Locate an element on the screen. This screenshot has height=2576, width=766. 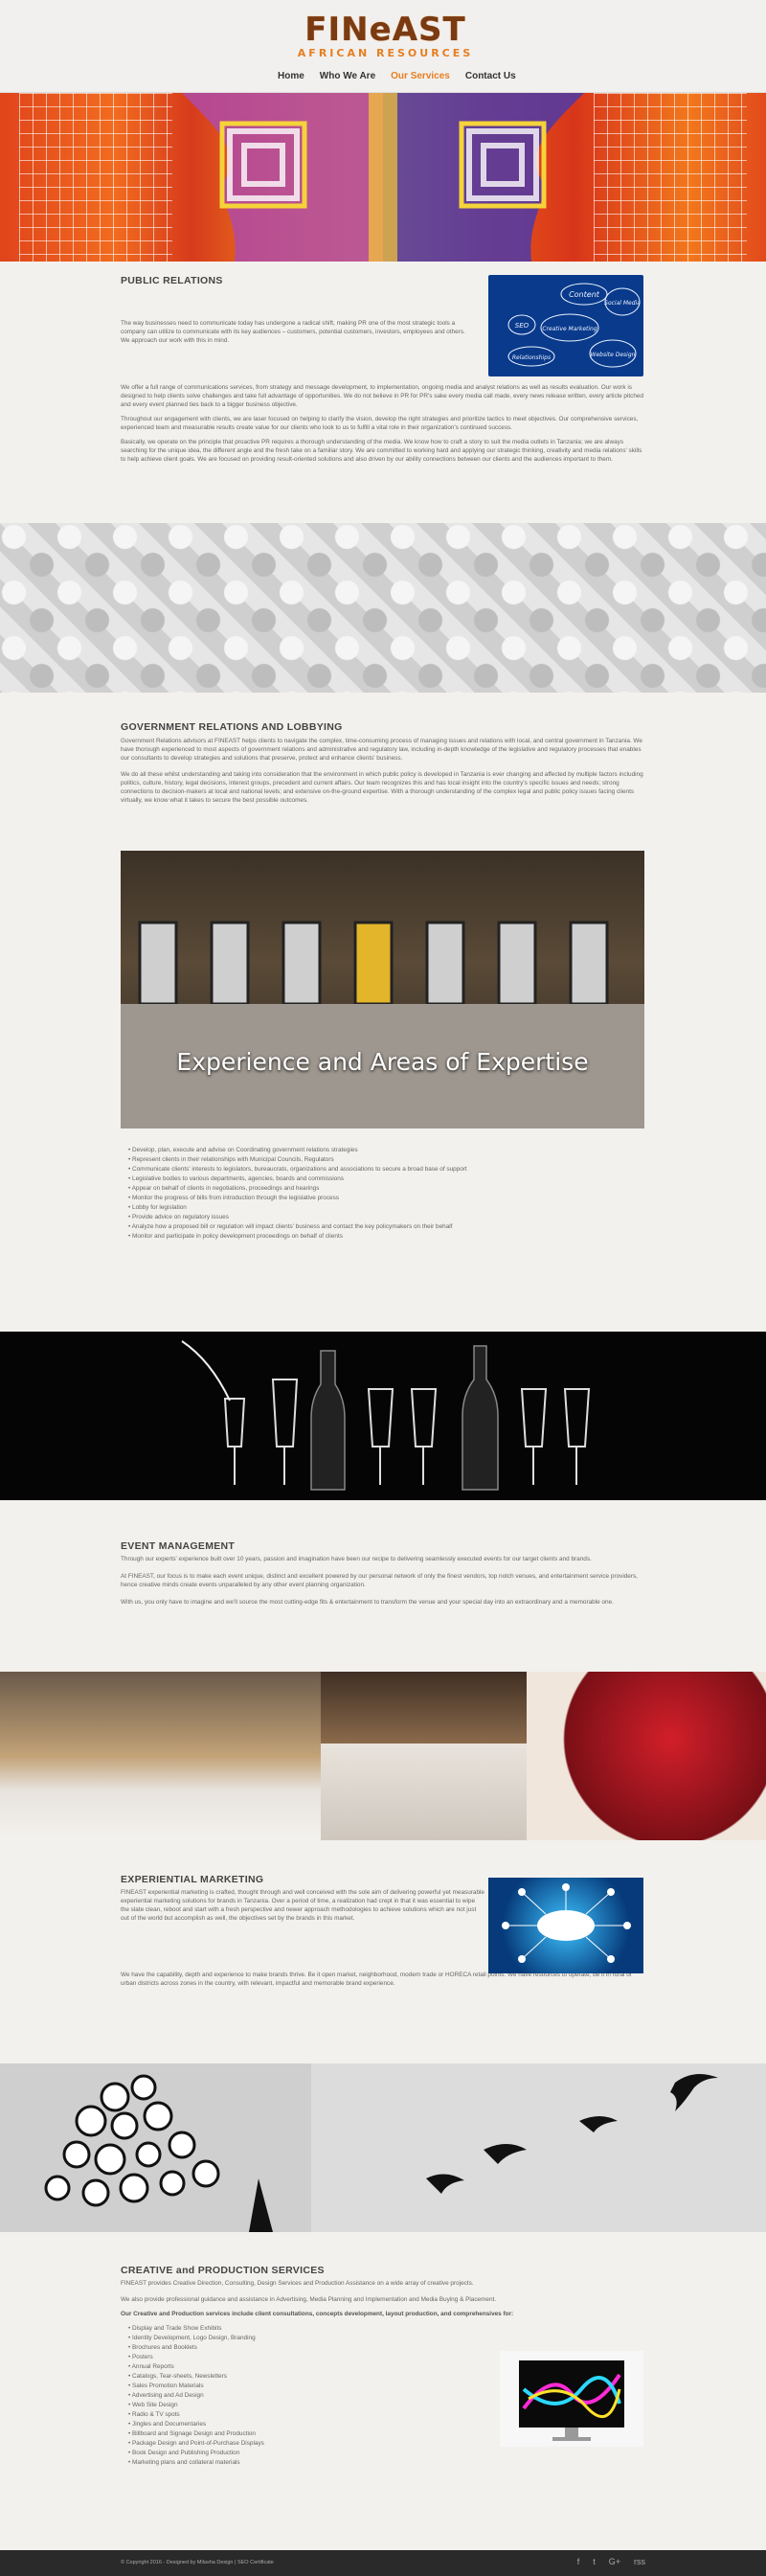
government-relations-title: GOVERNMENT RELATIONS AND LOBBYING is located at coordinates (232, 727).